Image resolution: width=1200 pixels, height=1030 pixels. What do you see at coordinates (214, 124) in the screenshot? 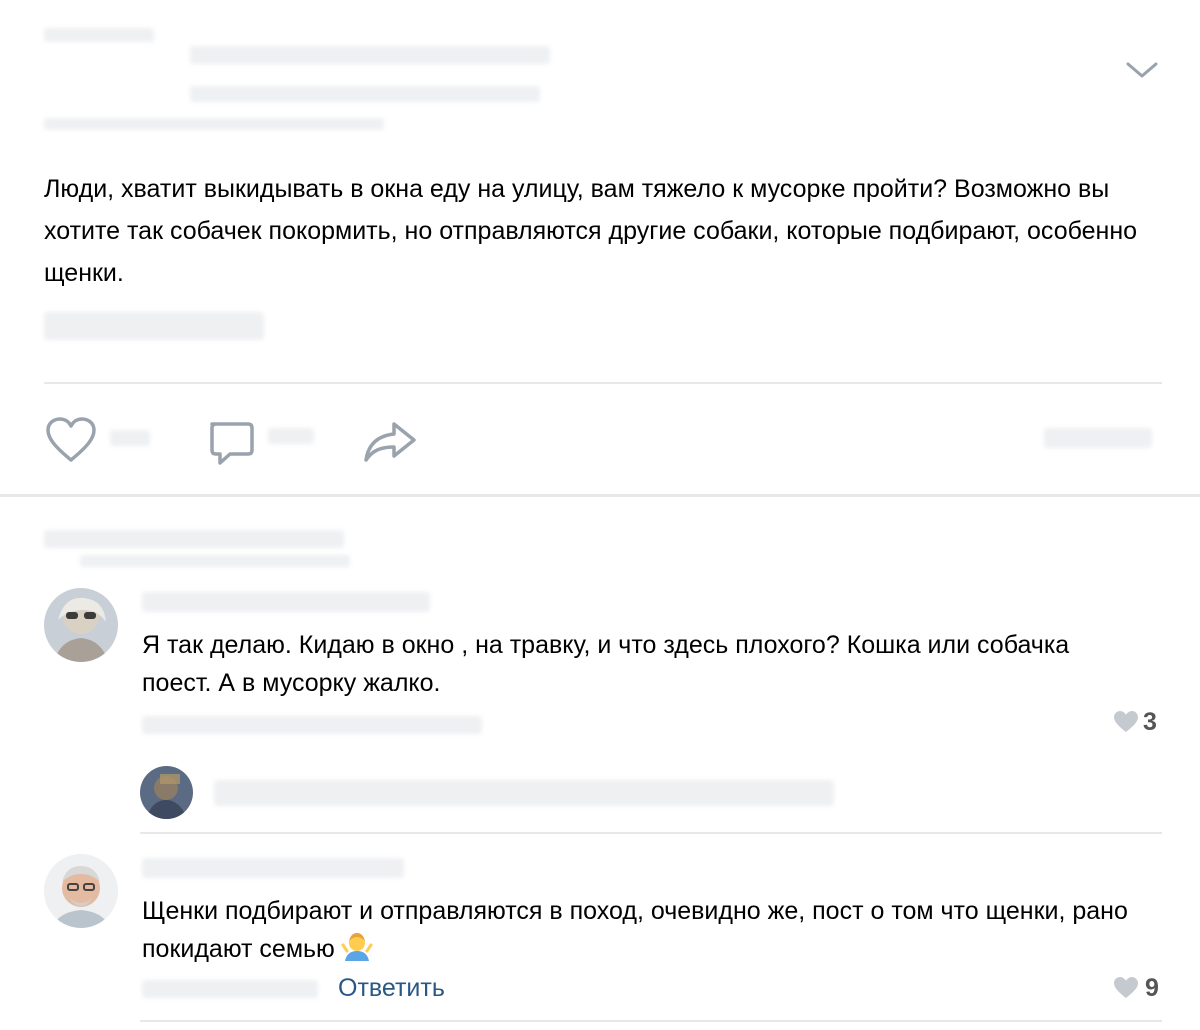
I see `post-meta-blurred` at bounding box center [214, 124].